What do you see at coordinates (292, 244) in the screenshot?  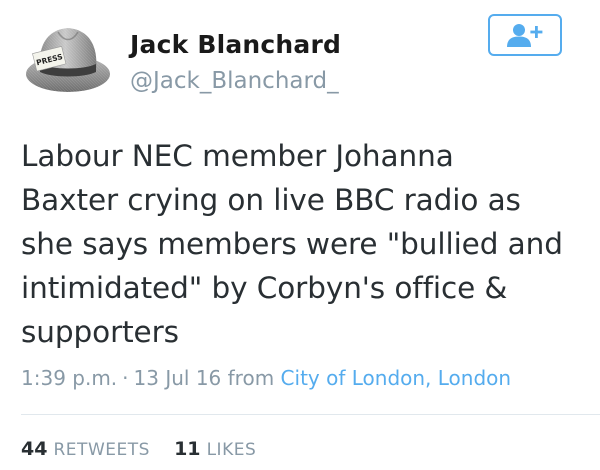 I see `tweet-line: she says members were "bullied and` at bounding box center [292, 244].